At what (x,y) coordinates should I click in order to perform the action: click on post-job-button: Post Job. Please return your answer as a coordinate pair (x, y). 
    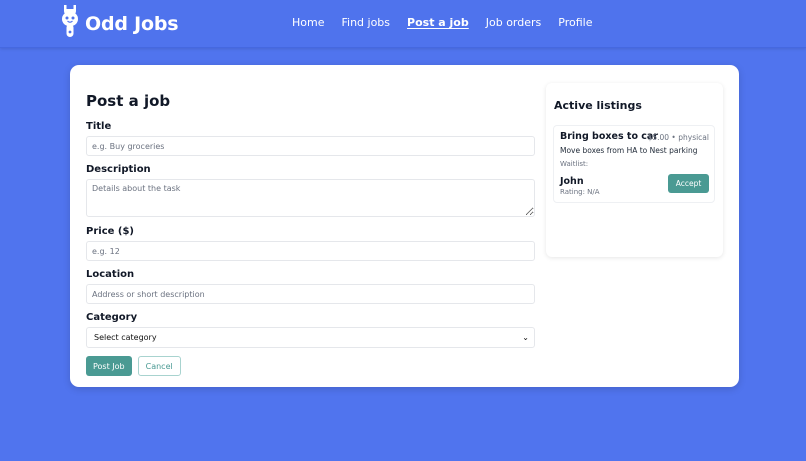
    Looking at the image, I should click on (109, 366).